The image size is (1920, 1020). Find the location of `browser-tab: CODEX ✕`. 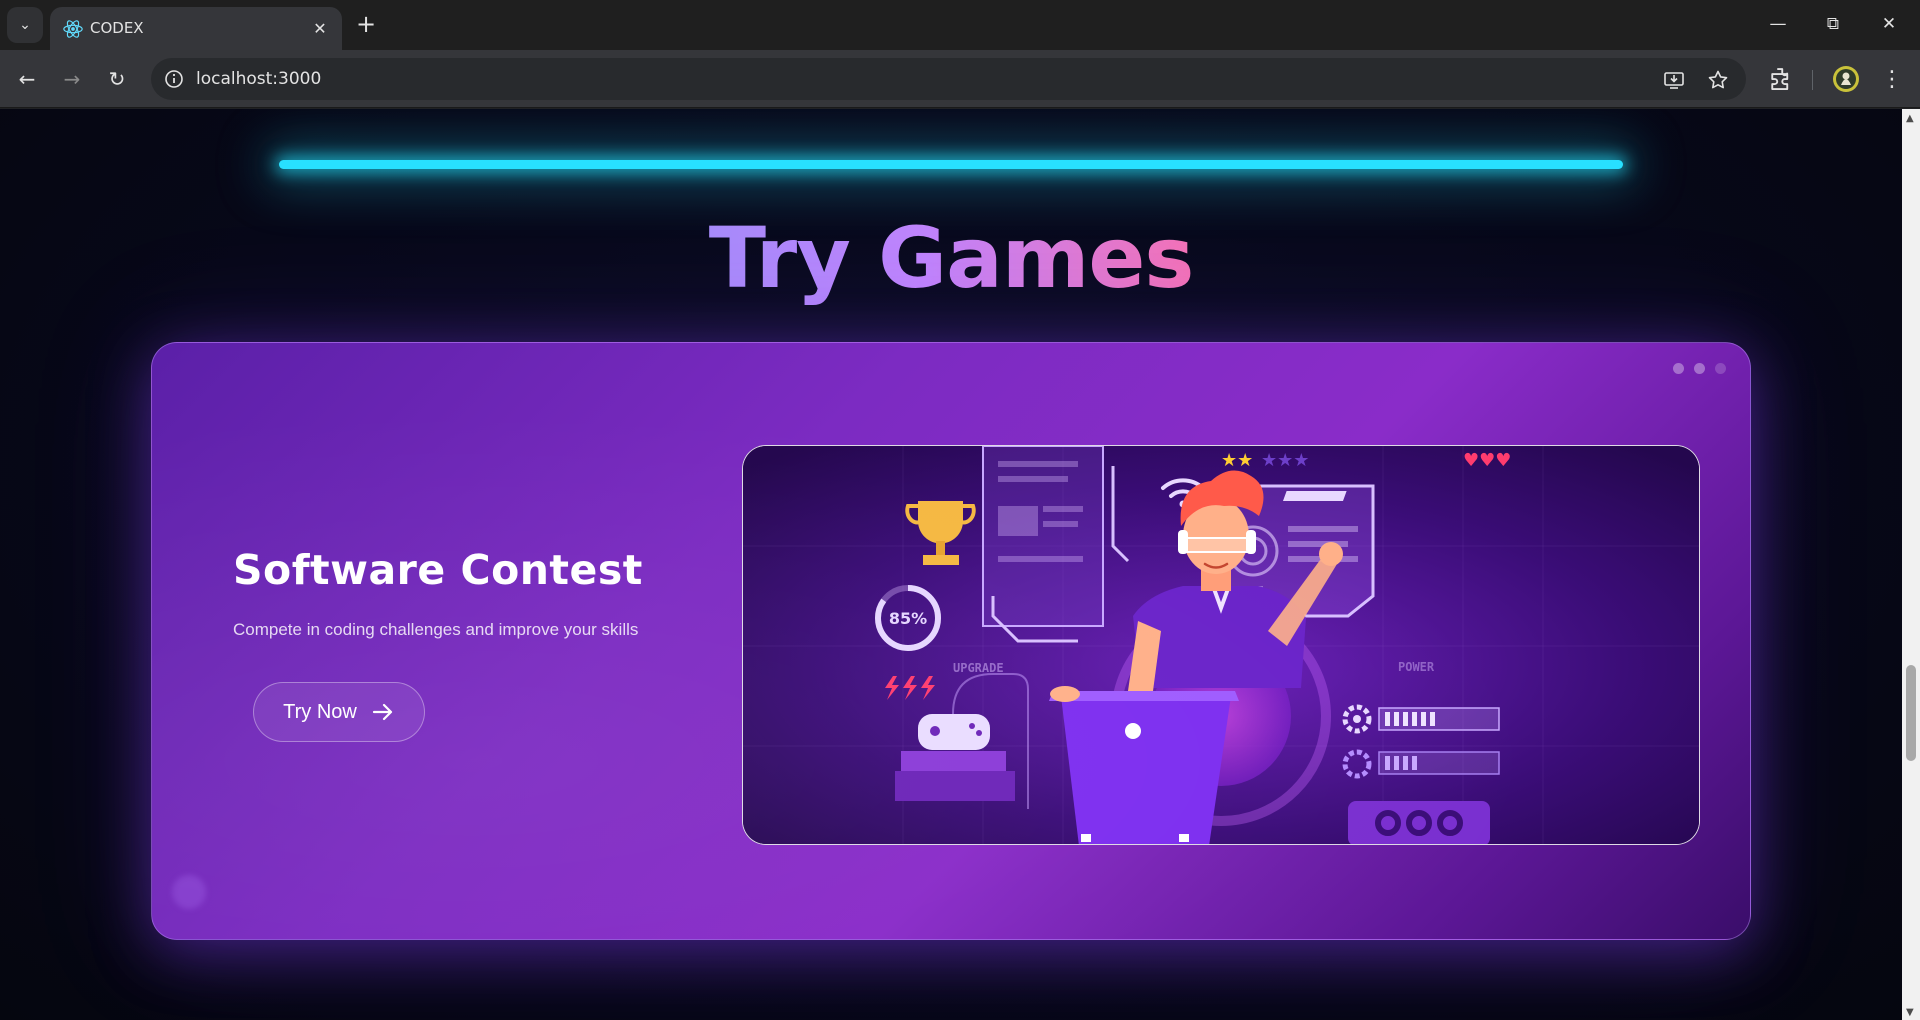

browser-tab: CODEX ✕ is located at coordinates (196, 28).